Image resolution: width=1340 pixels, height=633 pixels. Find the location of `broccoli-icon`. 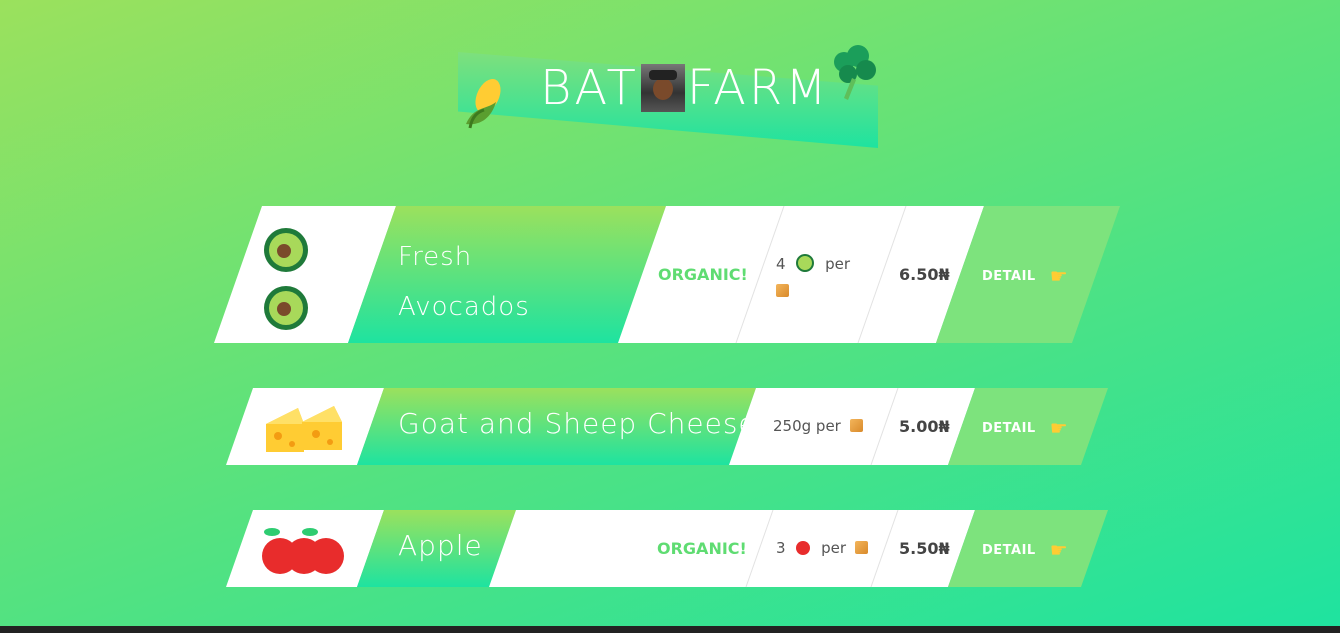

broccoli-icon is located at coordinates (855, 72).